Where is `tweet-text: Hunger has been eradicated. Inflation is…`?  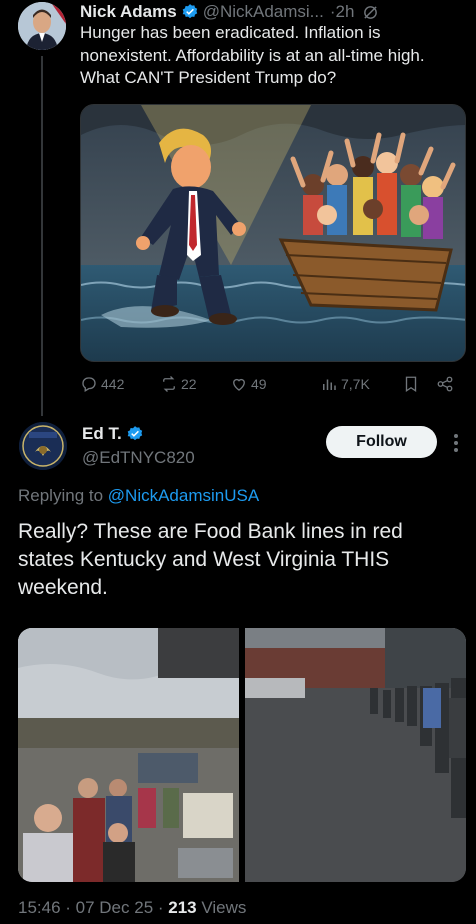 tweet-text: Hunger has been eradicated. Inflation is… is located at coordinates (252, 55).